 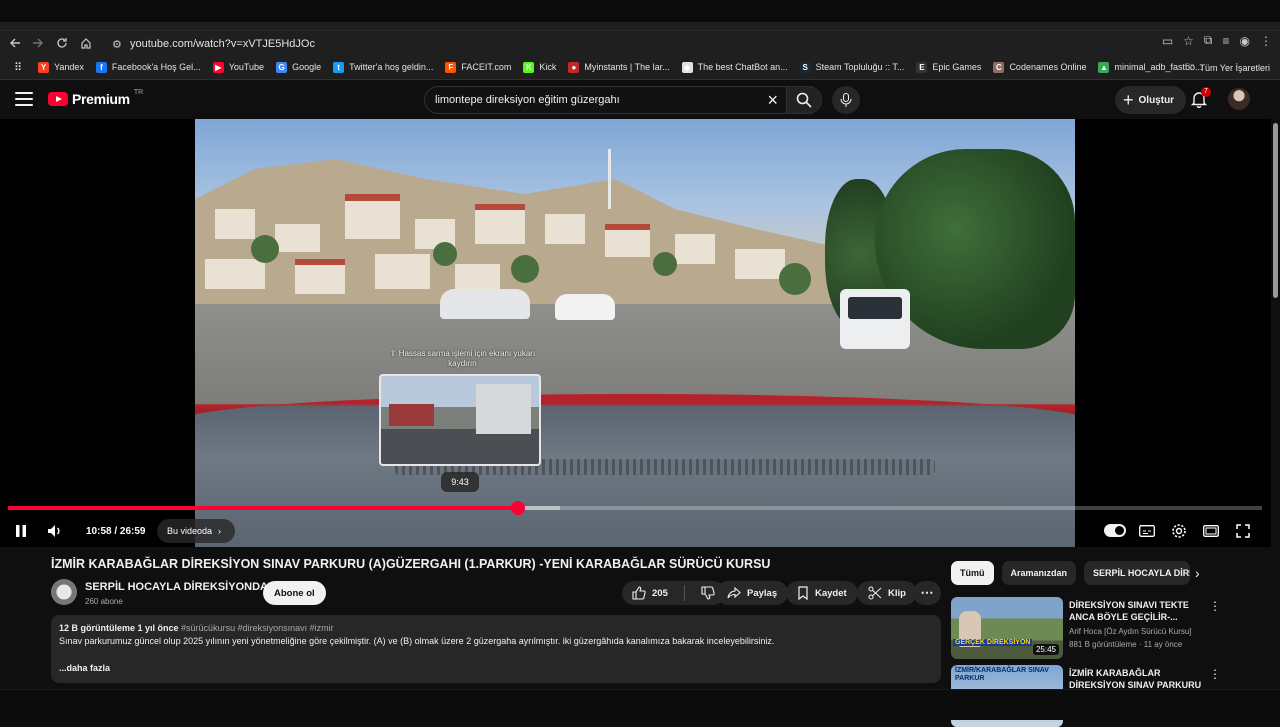 I want to click on bookmark-item: K Kick, so click(x=539, y=67).